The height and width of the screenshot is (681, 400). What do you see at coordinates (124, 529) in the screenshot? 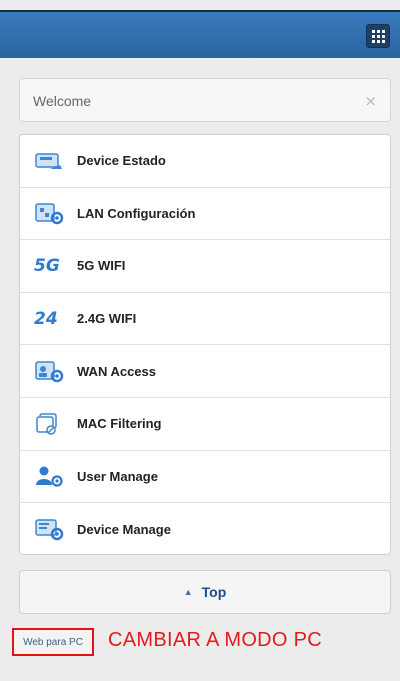
I see `menu-item-label: Device Manage` at bounding box center [124, 529].